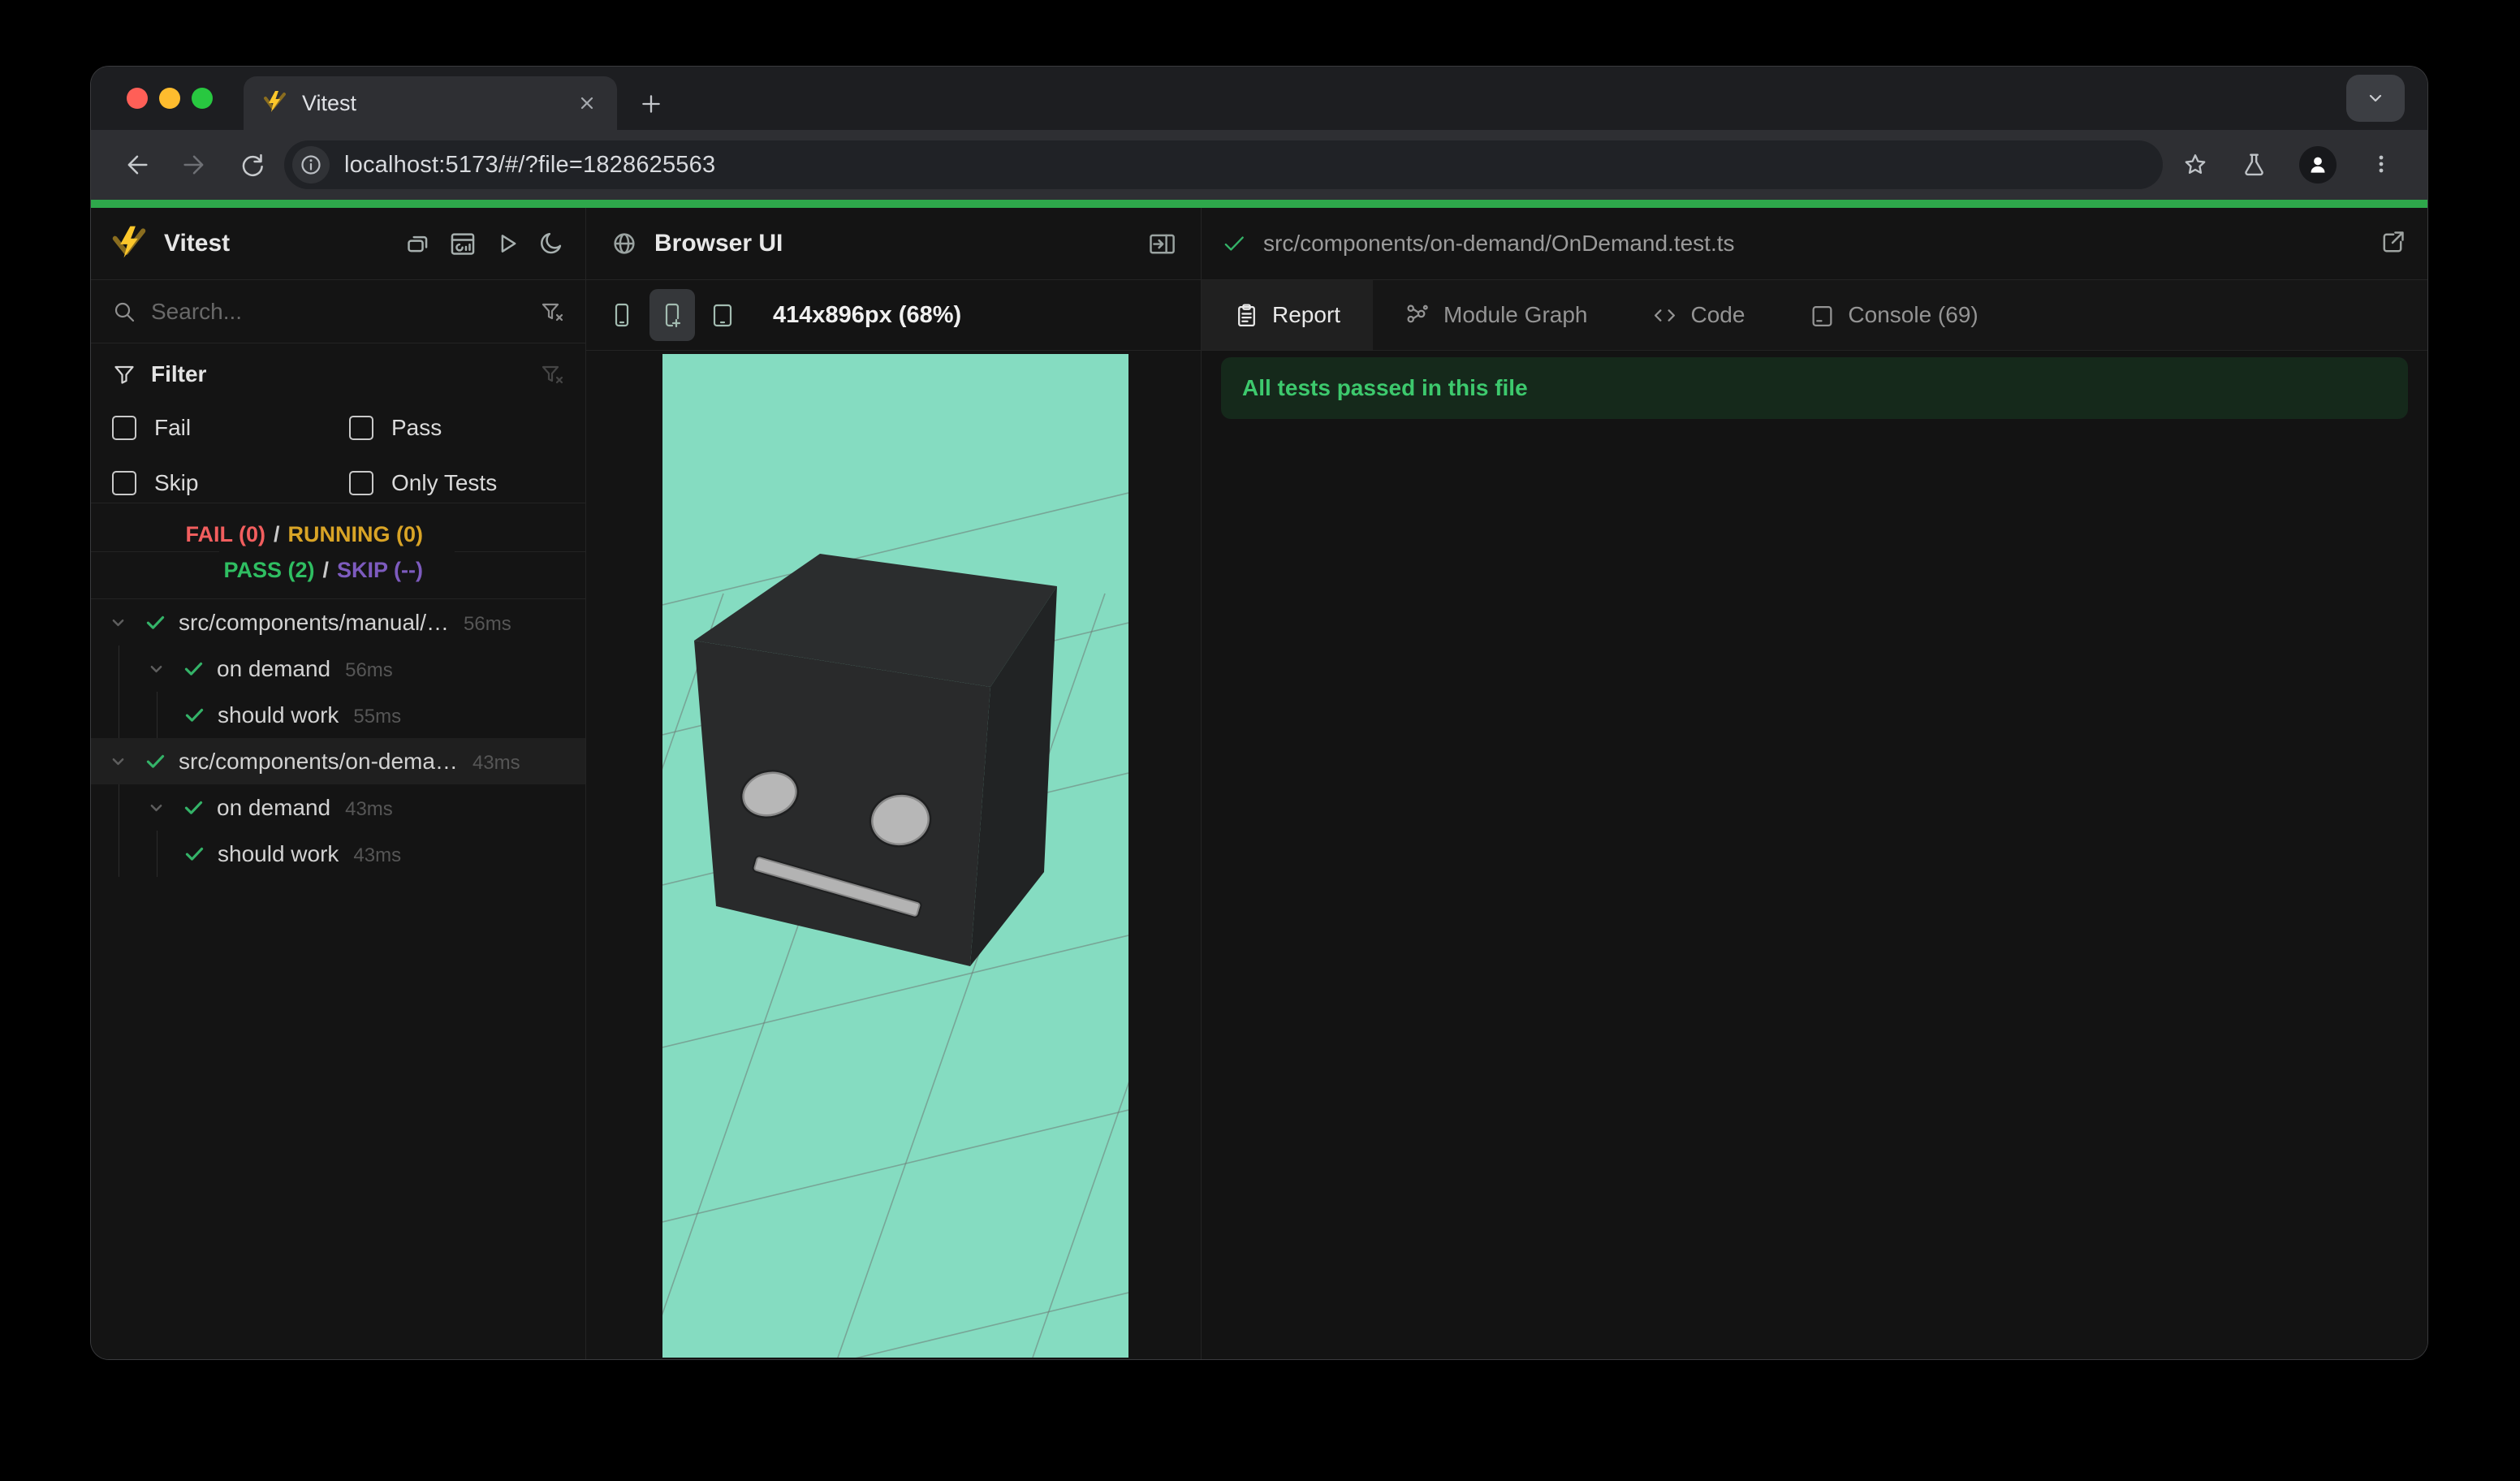 This screenshot has width=2520, height=1481. I want to click on forward-icon, so click(194, 165).